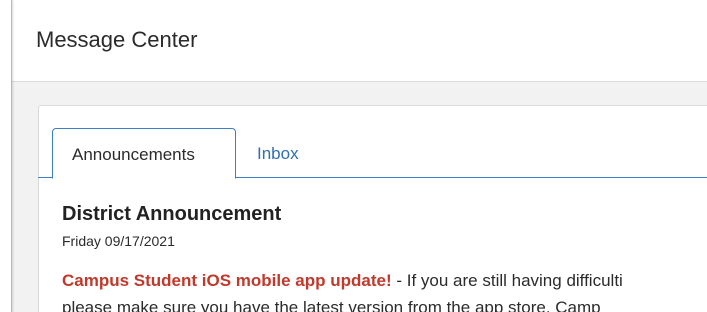 The image size is (707, 312). I want to click on left-sidebar-edge, so click(6, 156).